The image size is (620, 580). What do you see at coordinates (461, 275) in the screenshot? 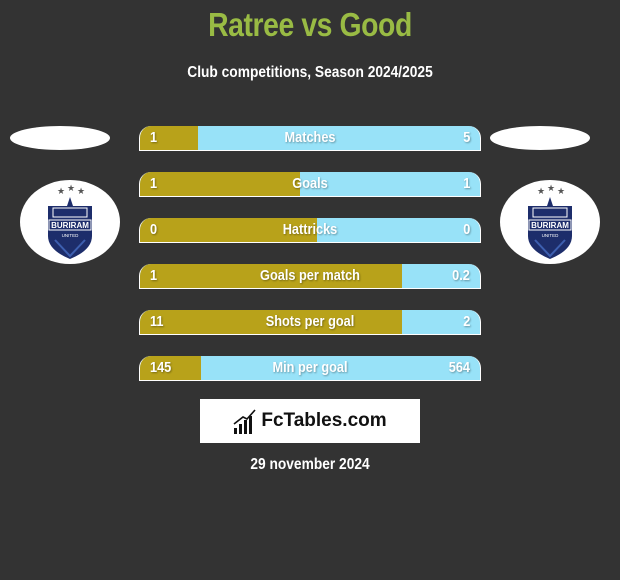
I see `right-value: 0.2` at bounding box center [461, 275].